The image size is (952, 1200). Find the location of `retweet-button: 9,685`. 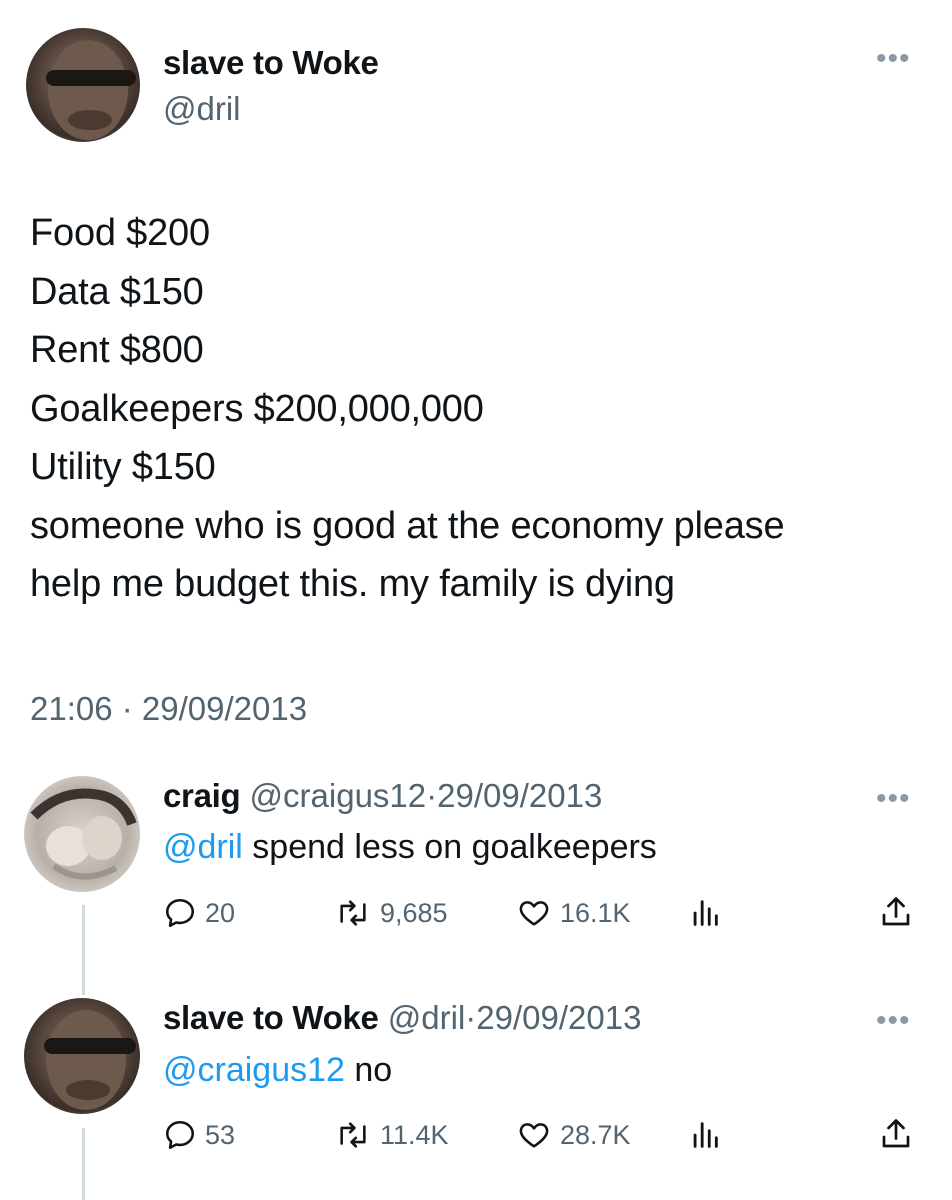

retweet-button: 9,685 is located at coordinates (391, 913).